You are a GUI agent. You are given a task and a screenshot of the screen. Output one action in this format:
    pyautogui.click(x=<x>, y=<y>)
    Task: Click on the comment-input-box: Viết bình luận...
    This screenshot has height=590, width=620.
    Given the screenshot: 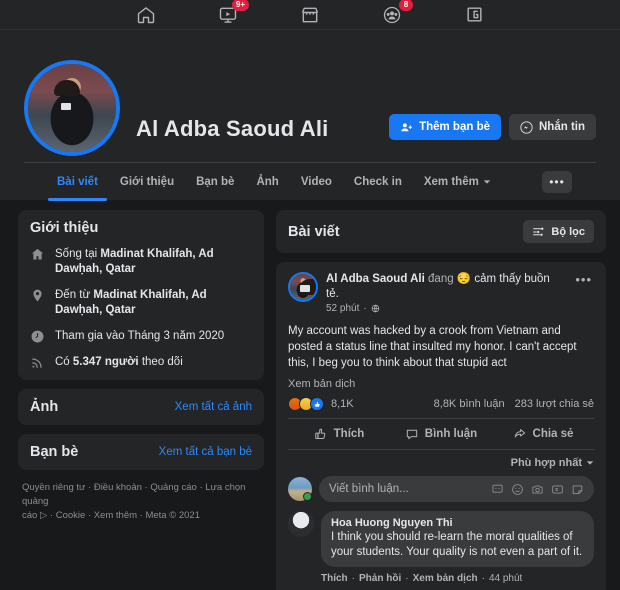 What is the action you would take?
    pyautogui.click(x=456, y=489)
    